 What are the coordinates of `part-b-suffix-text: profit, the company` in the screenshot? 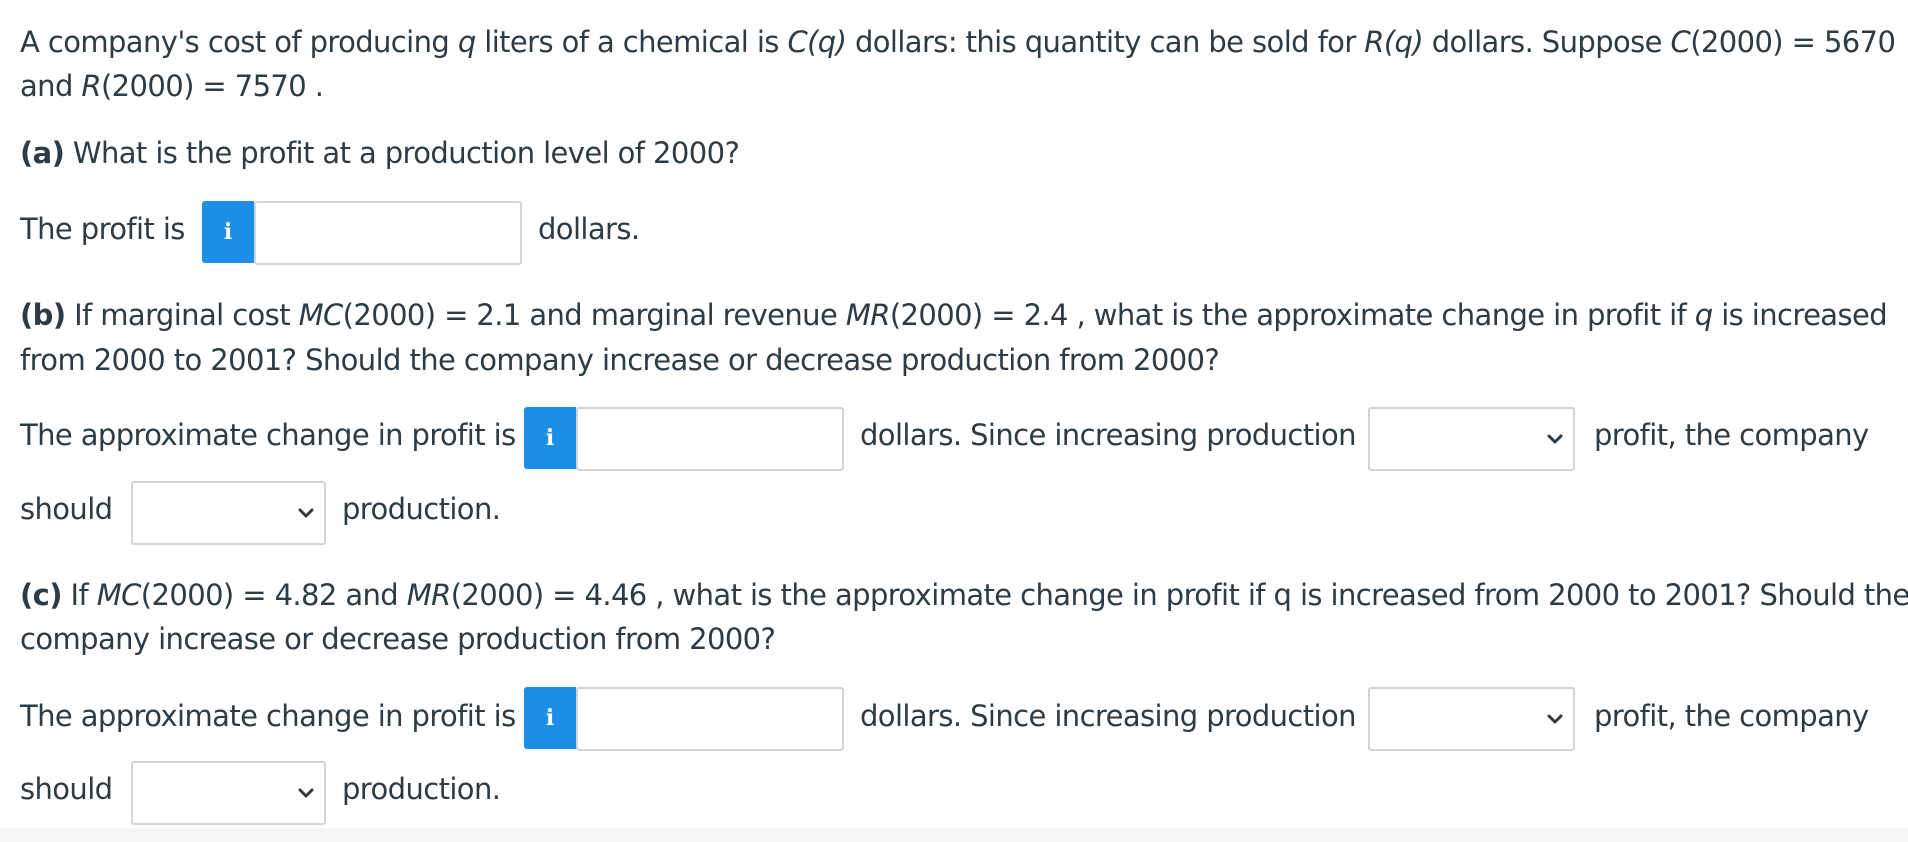 It's located at (1731, 435).